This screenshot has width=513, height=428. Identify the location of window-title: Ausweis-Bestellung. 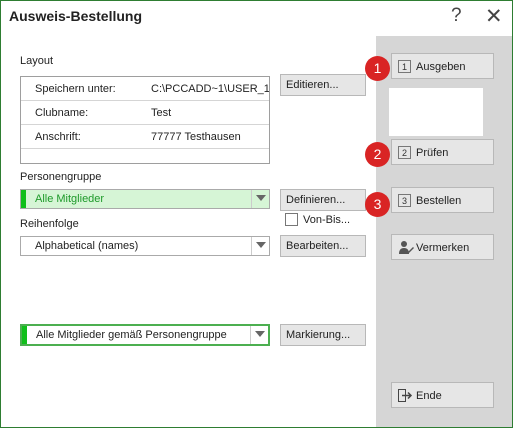
(76, 16).